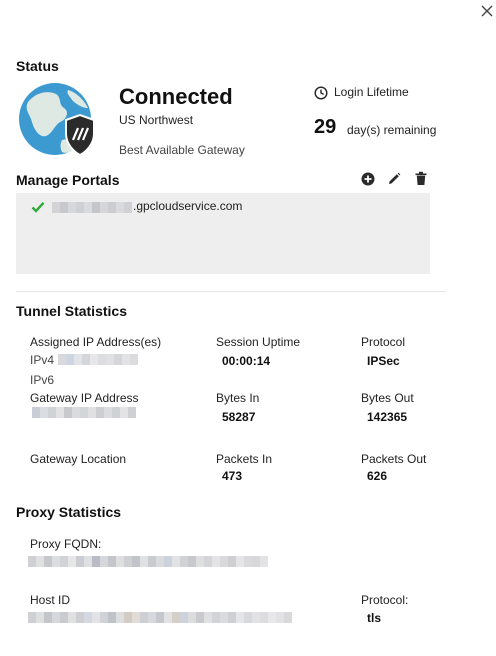  Describe the element at coordinates (371, 92) in the screenshot. I see `login-lifetime-label: Login Lifetime` at that location.